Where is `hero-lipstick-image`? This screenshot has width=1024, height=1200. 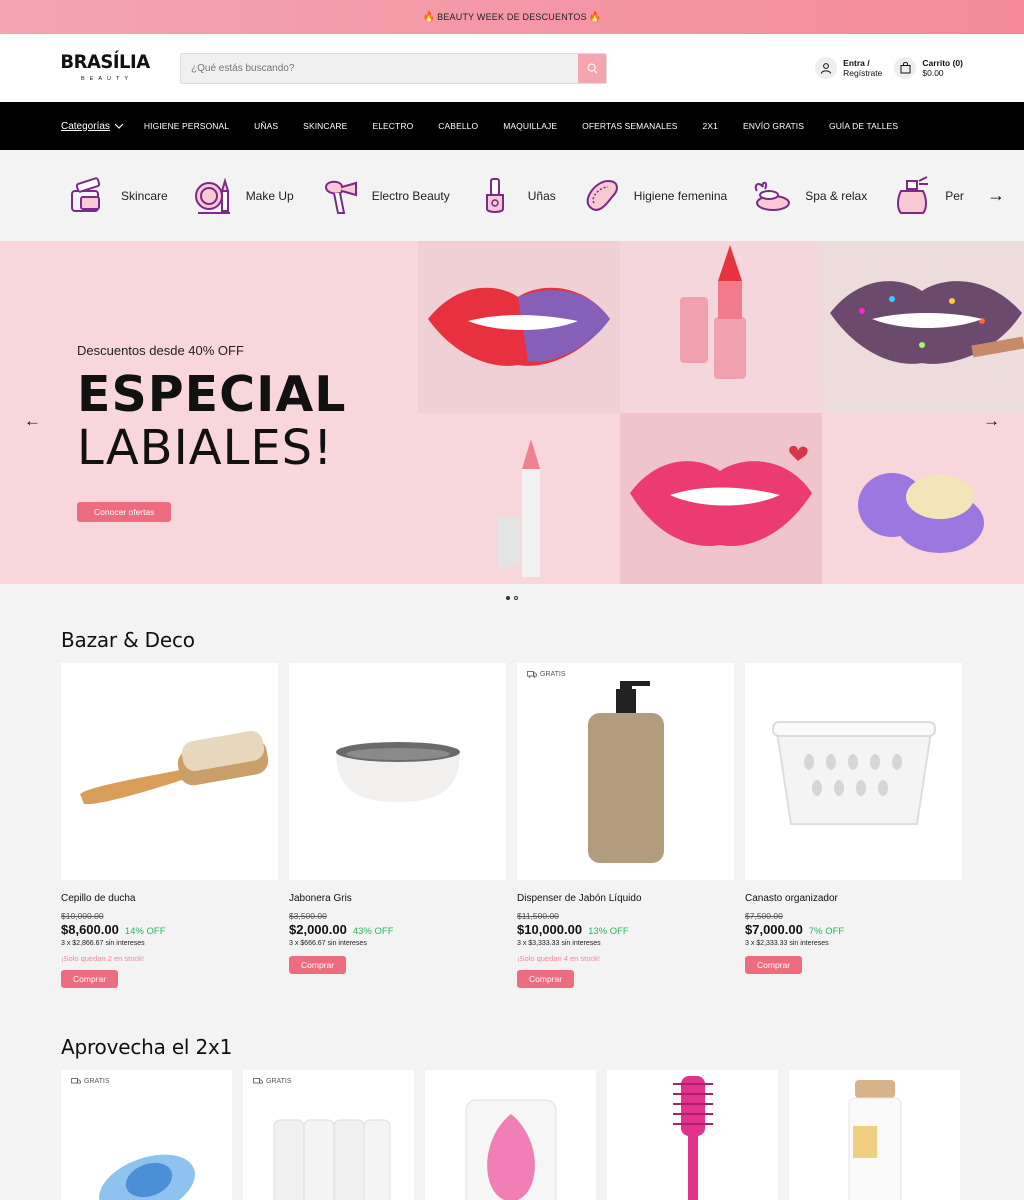
hero-lipstick-image is located at coordinates (721, 327).